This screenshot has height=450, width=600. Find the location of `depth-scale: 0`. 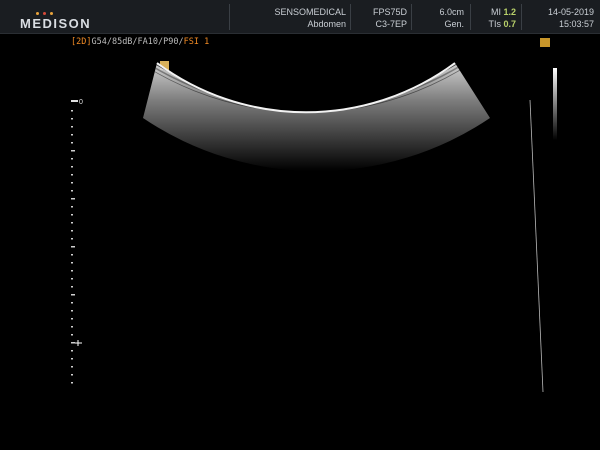

depth-scale: 0 is located at coordinates (77, 241).